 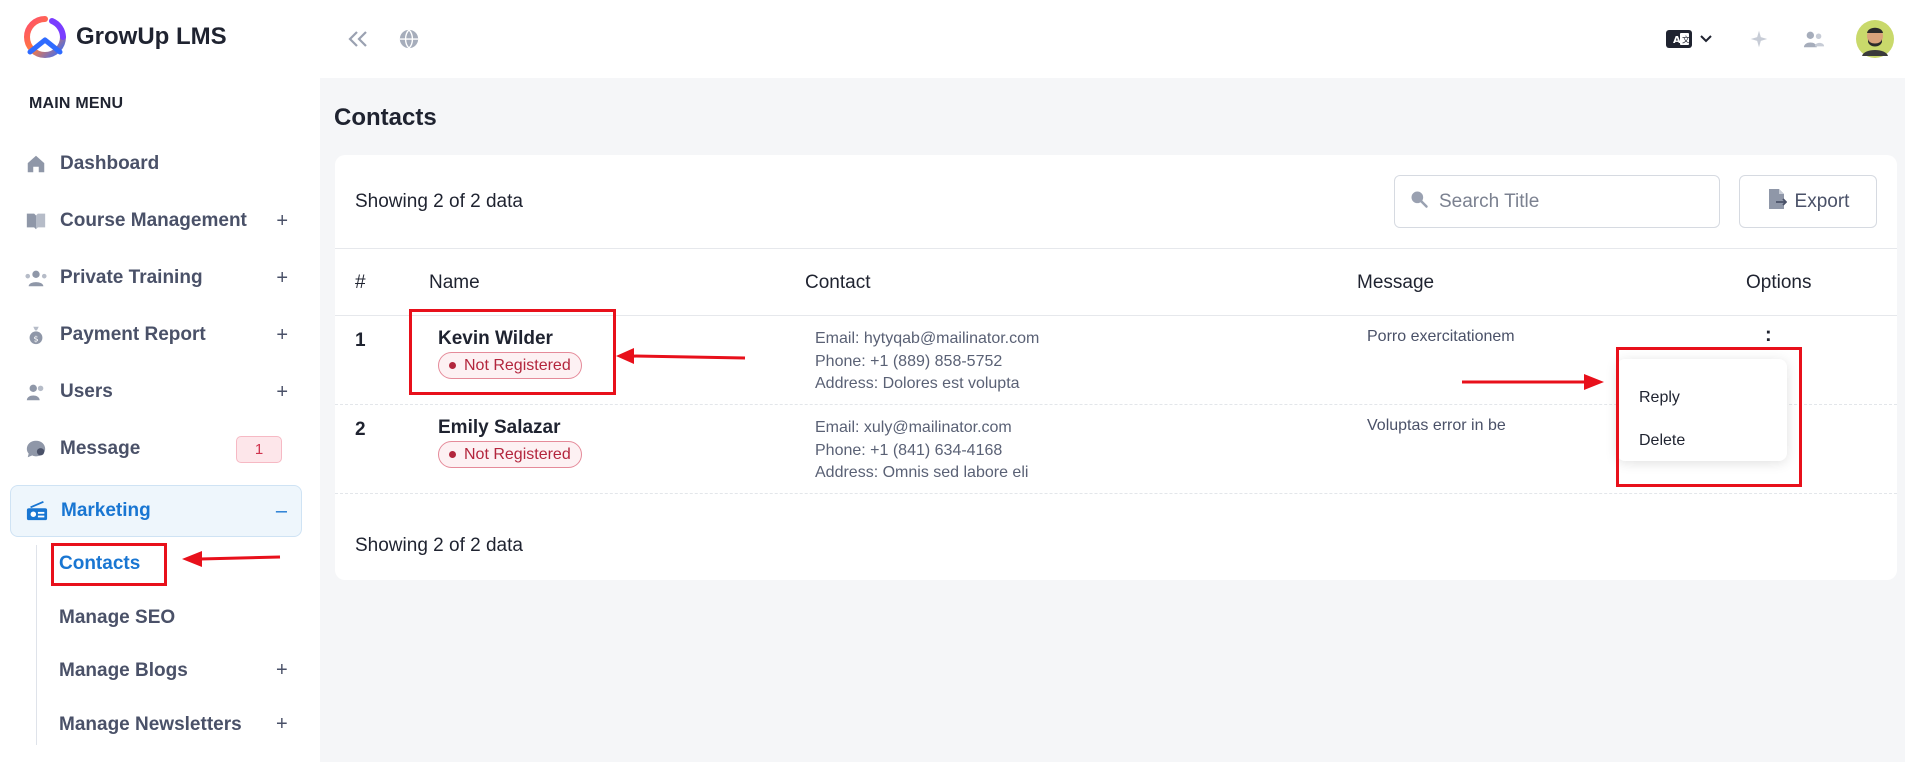 I want to click on search-box, so click(x=1557, y=201).